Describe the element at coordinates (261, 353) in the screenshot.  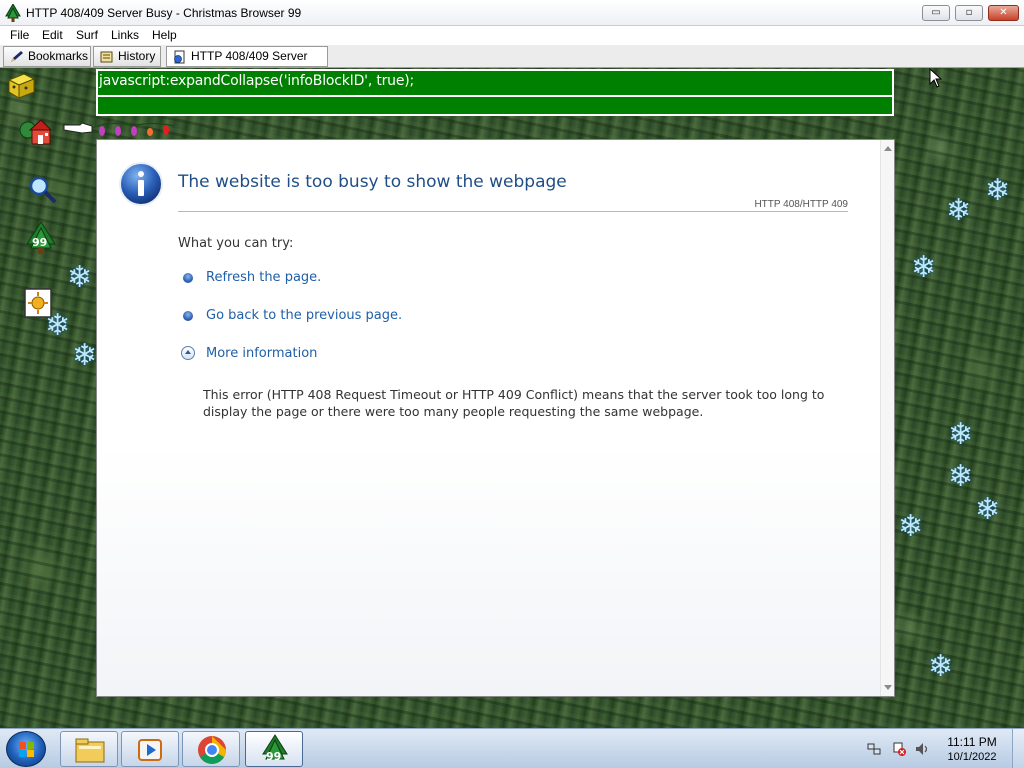
I see `more-information-link: More information` at that location.